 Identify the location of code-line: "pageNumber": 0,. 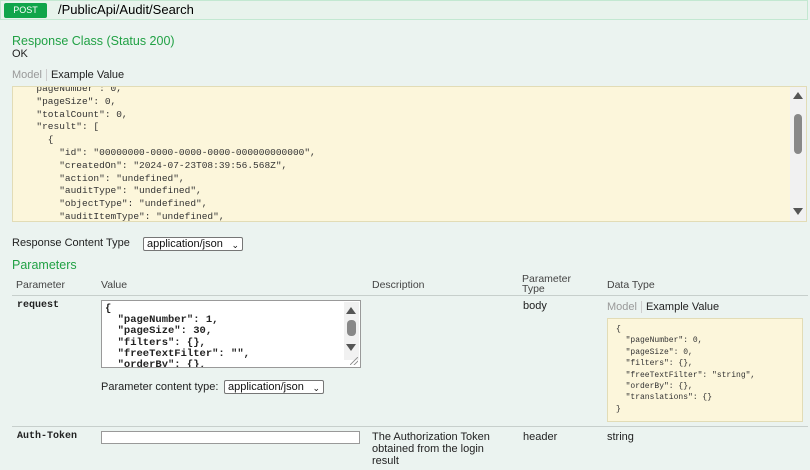
(659, 341).